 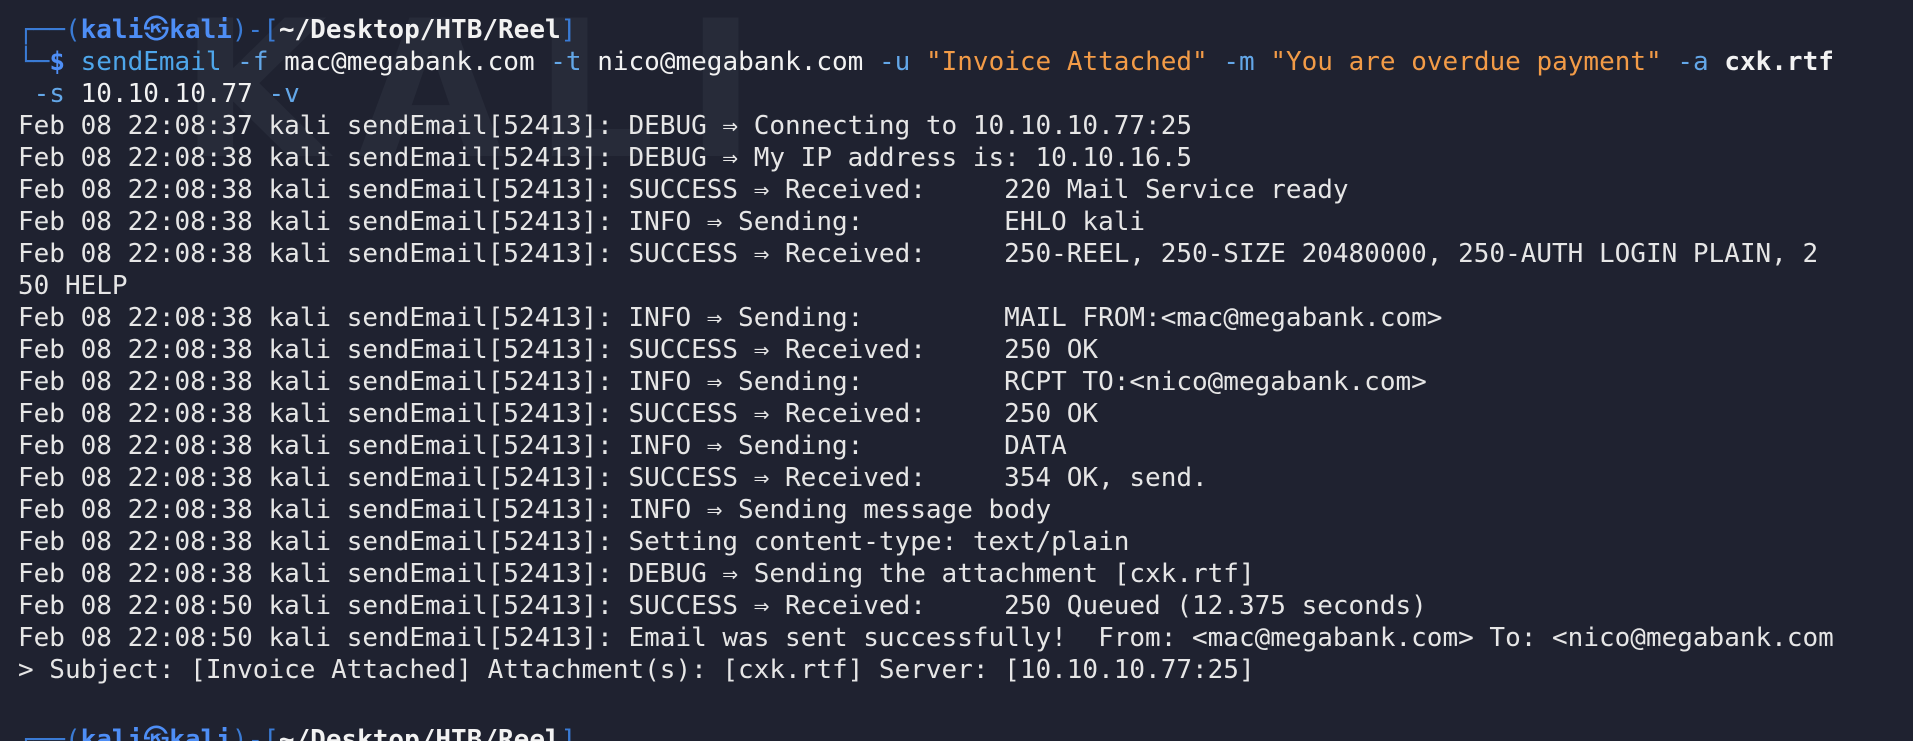 I want to click on prompt-frame-mid: )-[, so click(x=255, y=30).